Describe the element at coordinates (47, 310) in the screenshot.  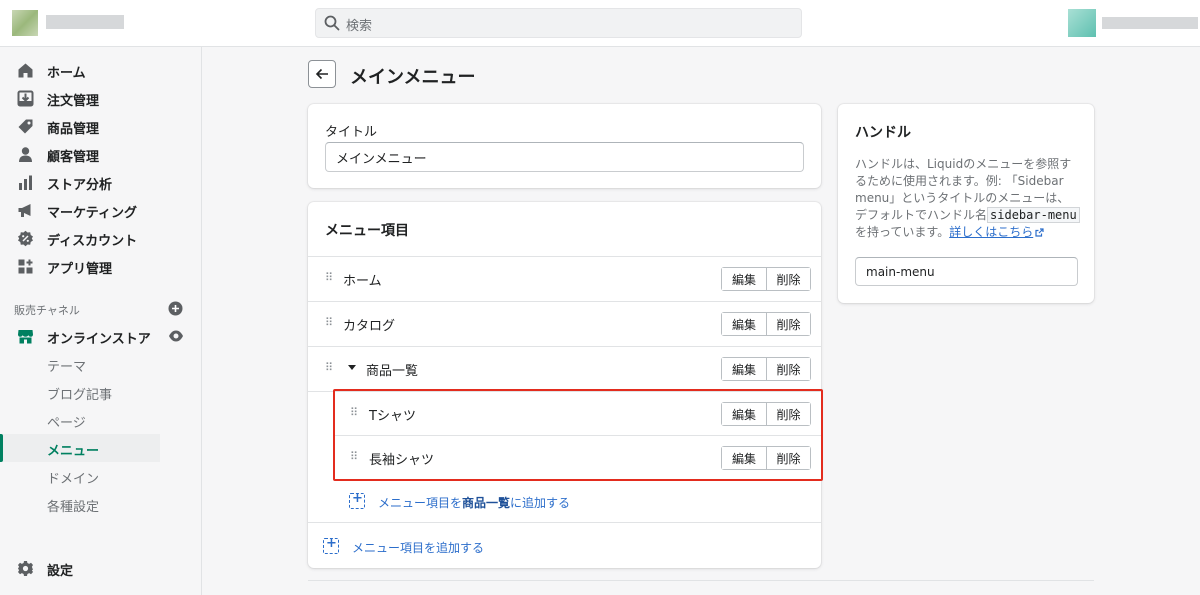
I see `sales-channels-heading: 販売チャネル` at that location.